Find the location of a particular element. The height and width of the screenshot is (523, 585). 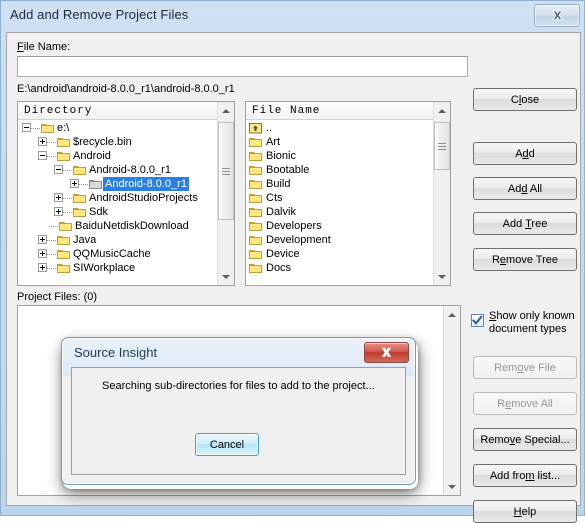

file-list-item: Cts is located at coordinates (340, 198).